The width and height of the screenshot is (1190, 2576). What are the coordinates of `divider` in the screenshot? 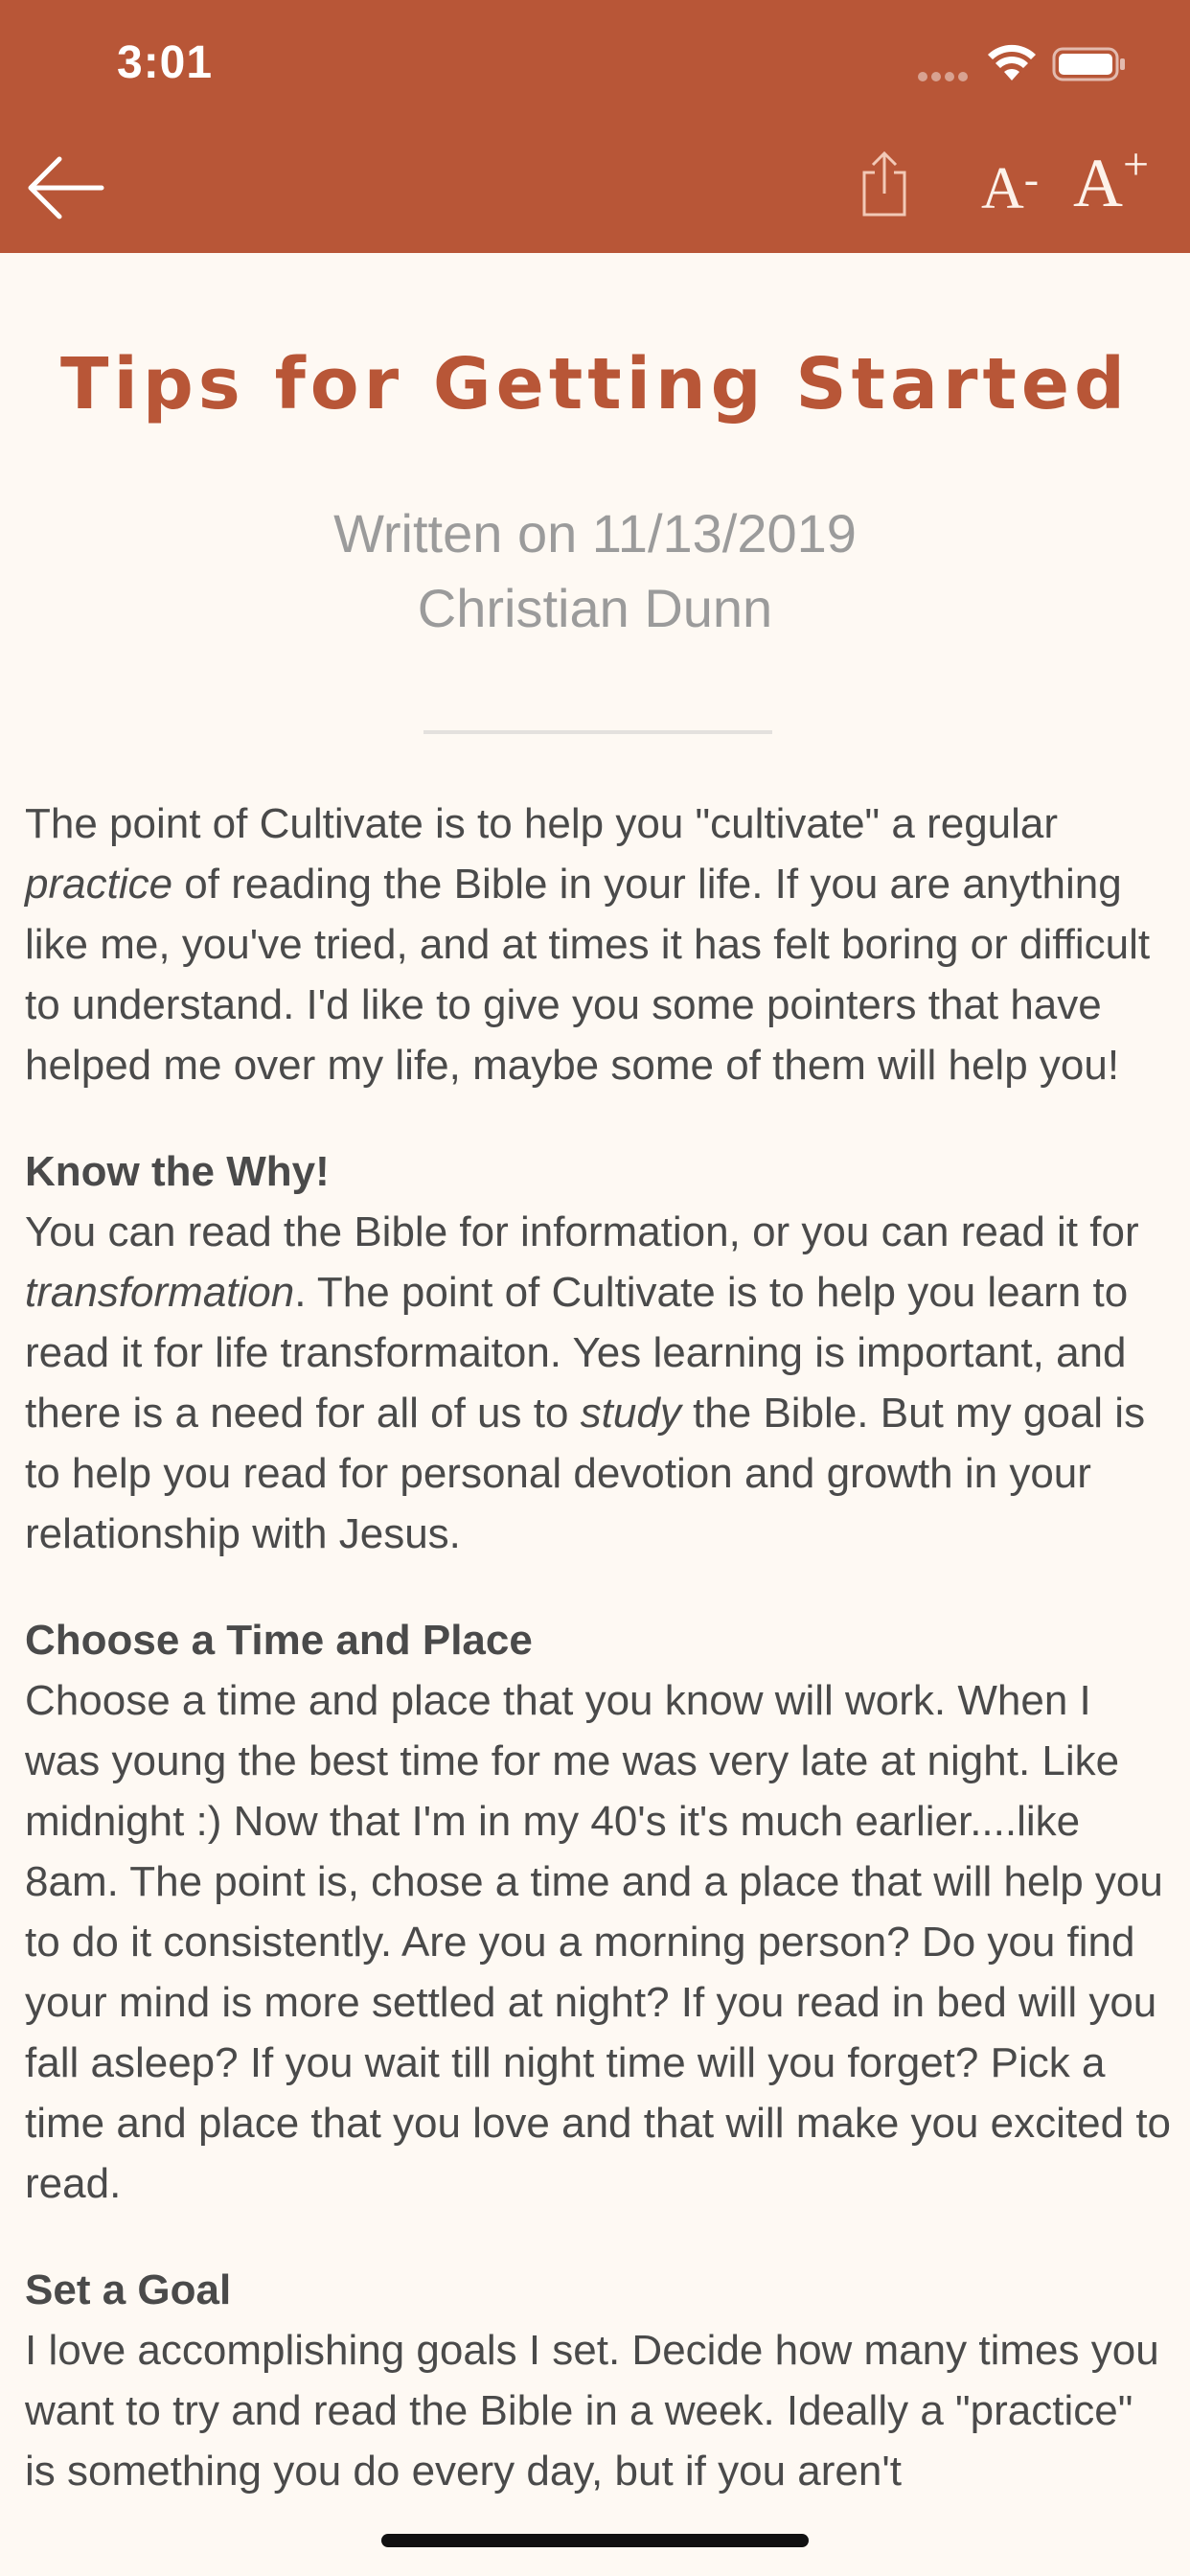 It's located at (598, 732).